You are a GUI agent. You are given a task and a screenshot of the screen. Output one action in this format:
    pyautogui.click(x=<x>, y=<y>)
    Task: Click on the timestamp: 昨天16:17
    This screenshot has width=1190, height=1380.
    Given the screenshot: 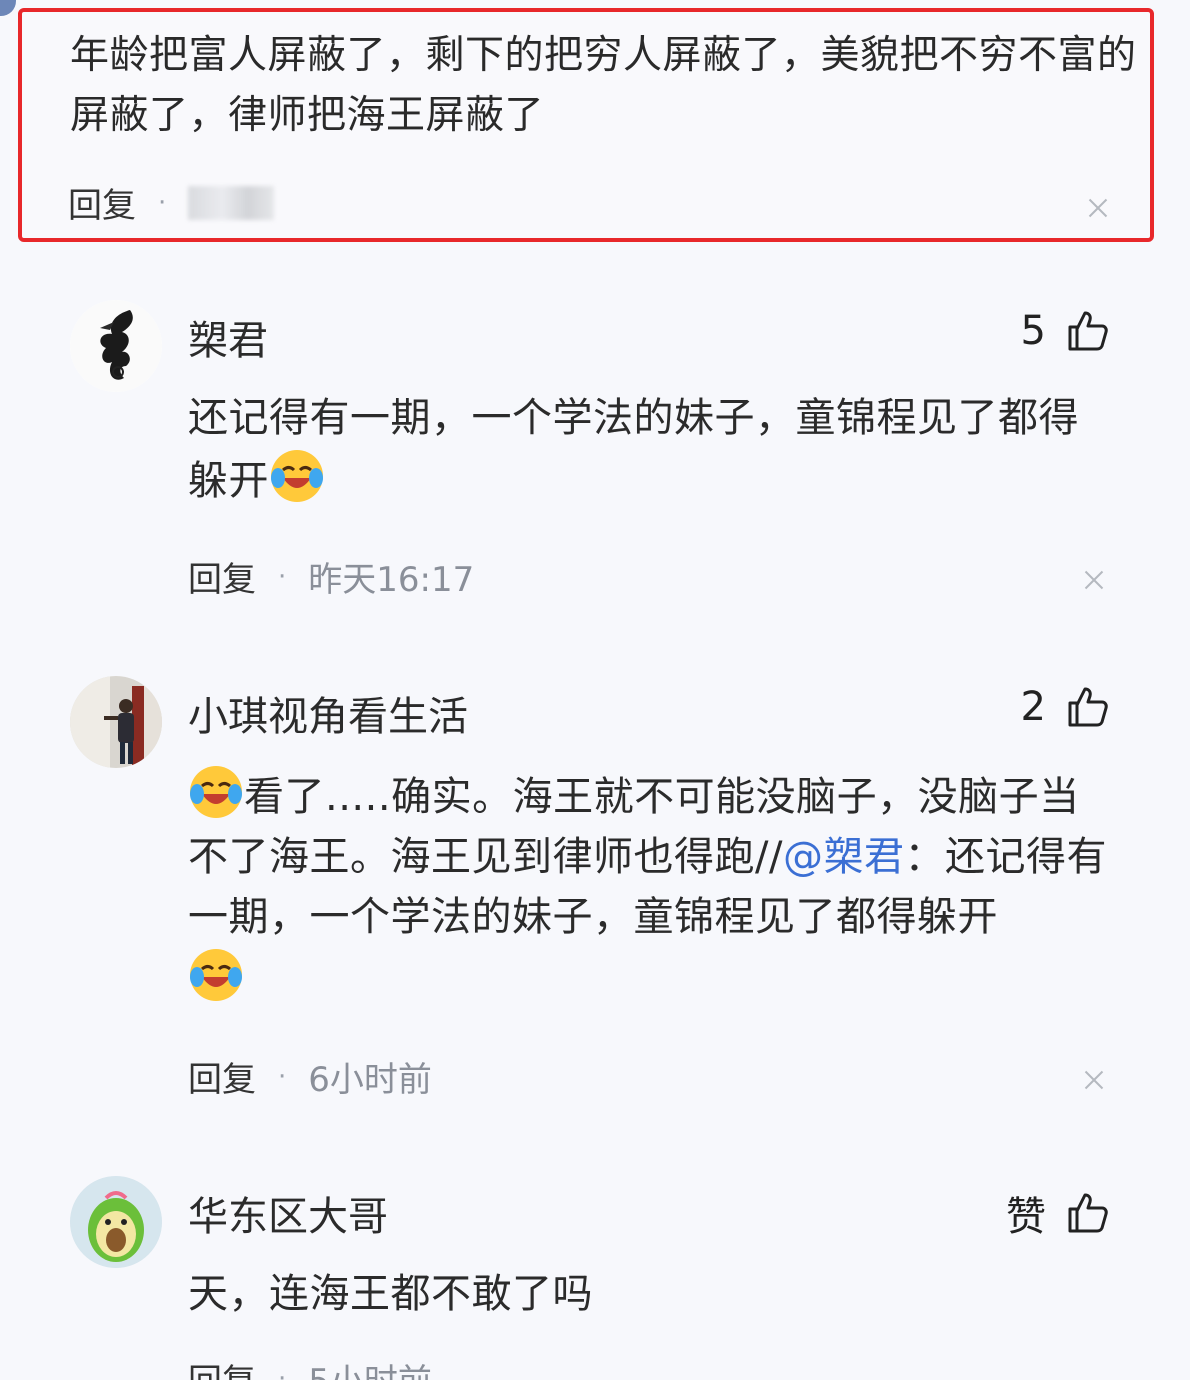 What is the action you would take?
    pyautogui.click(x=391, y=580)
    